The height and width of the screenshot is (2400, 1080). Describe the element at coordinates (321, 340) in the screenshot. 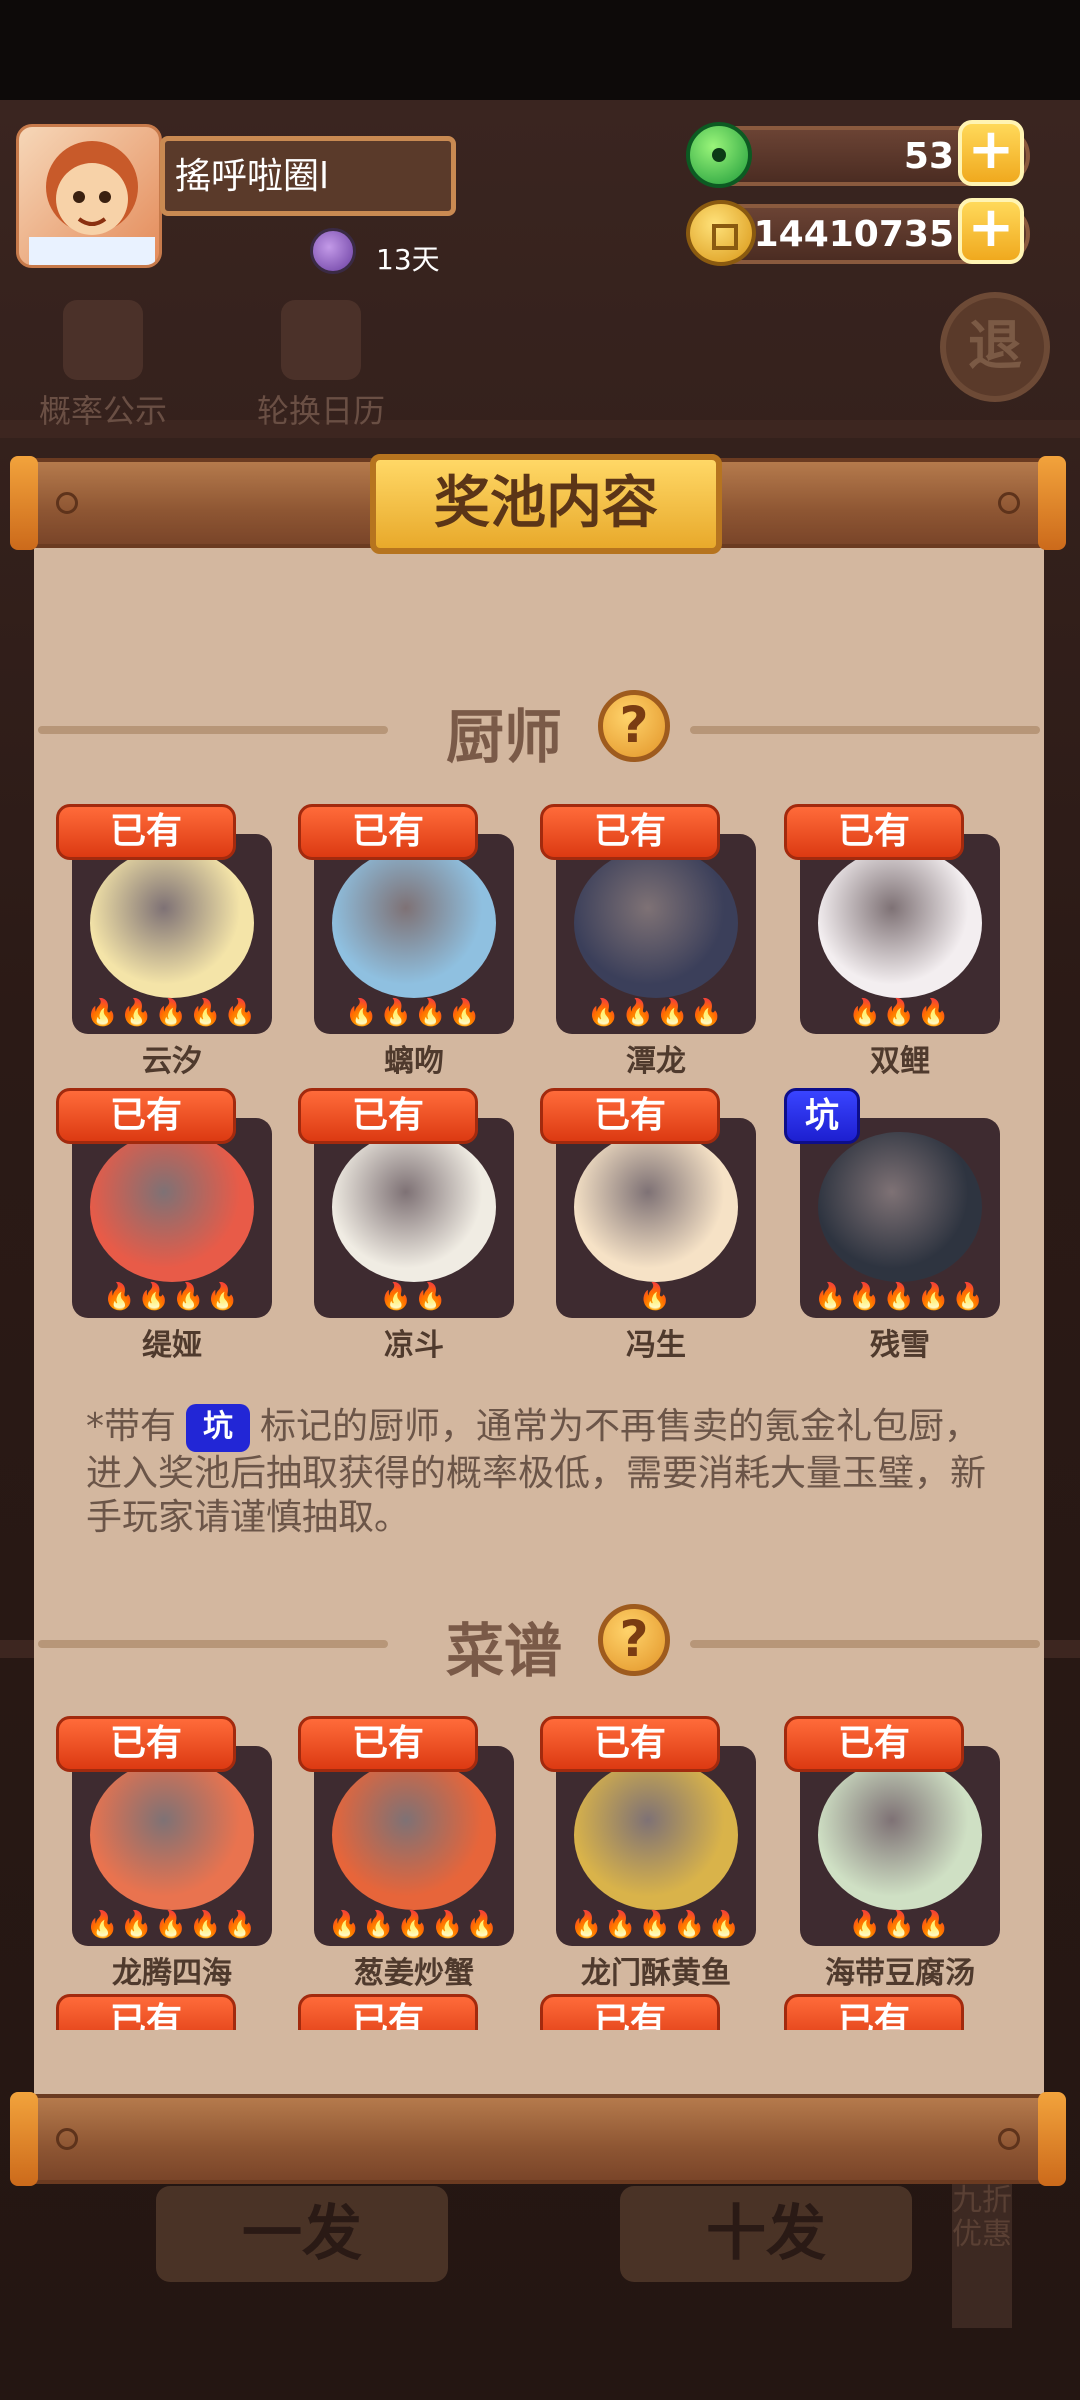

I see `calendar-icon` at that location.